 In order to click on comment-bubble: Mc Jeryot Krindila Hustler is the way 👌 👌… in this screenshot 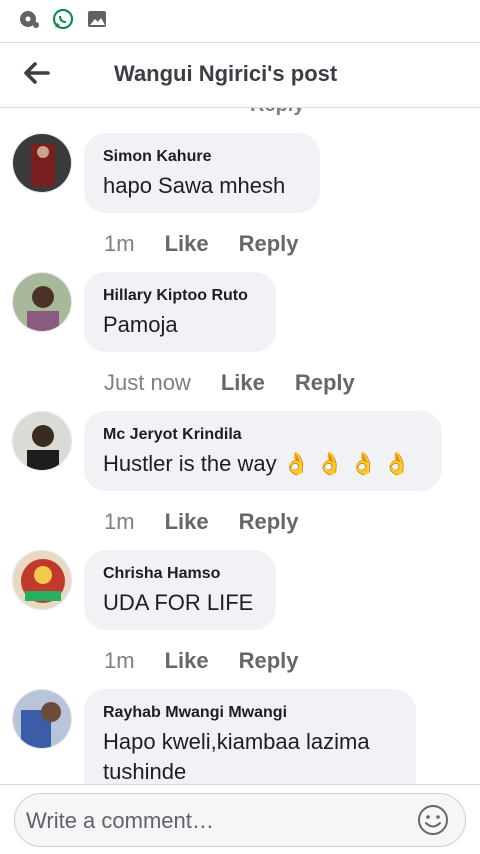, I will do `click(263, 451)`.